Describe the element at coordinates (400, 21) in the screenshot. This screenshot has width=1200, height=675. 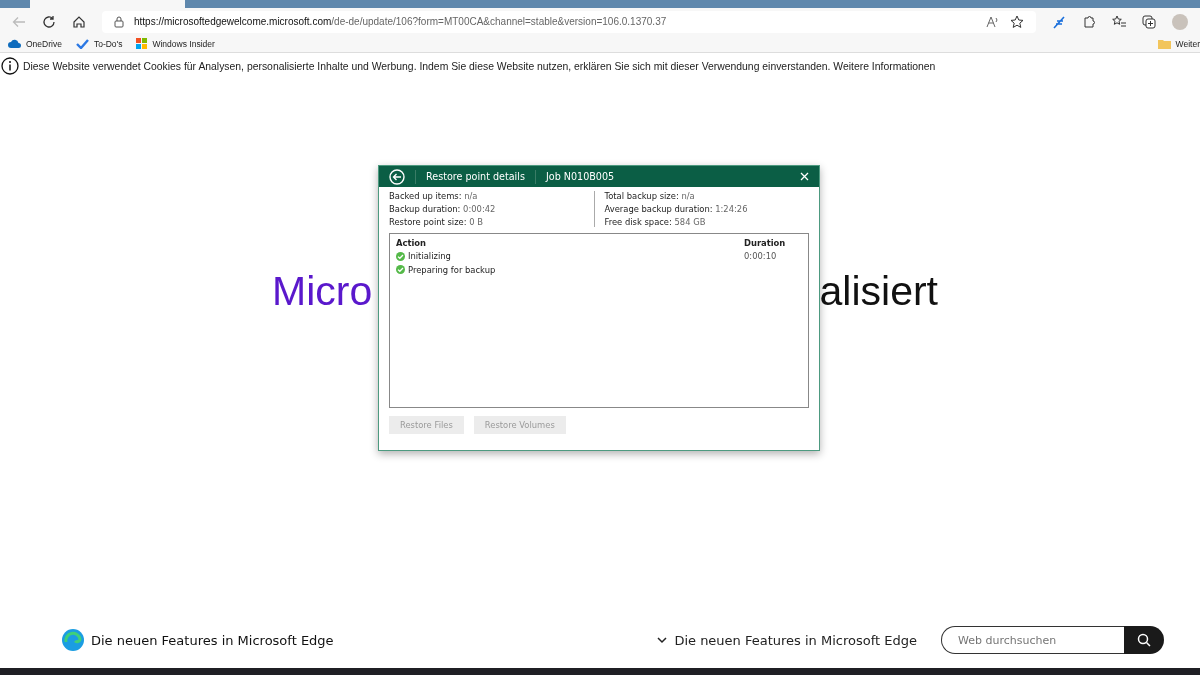
I see `url-text: https://microsoftedgewelcome.microsoft.com/de-de/update/106?form=MT00CA&channel=stable&version=106.0.1370.37` at that location.